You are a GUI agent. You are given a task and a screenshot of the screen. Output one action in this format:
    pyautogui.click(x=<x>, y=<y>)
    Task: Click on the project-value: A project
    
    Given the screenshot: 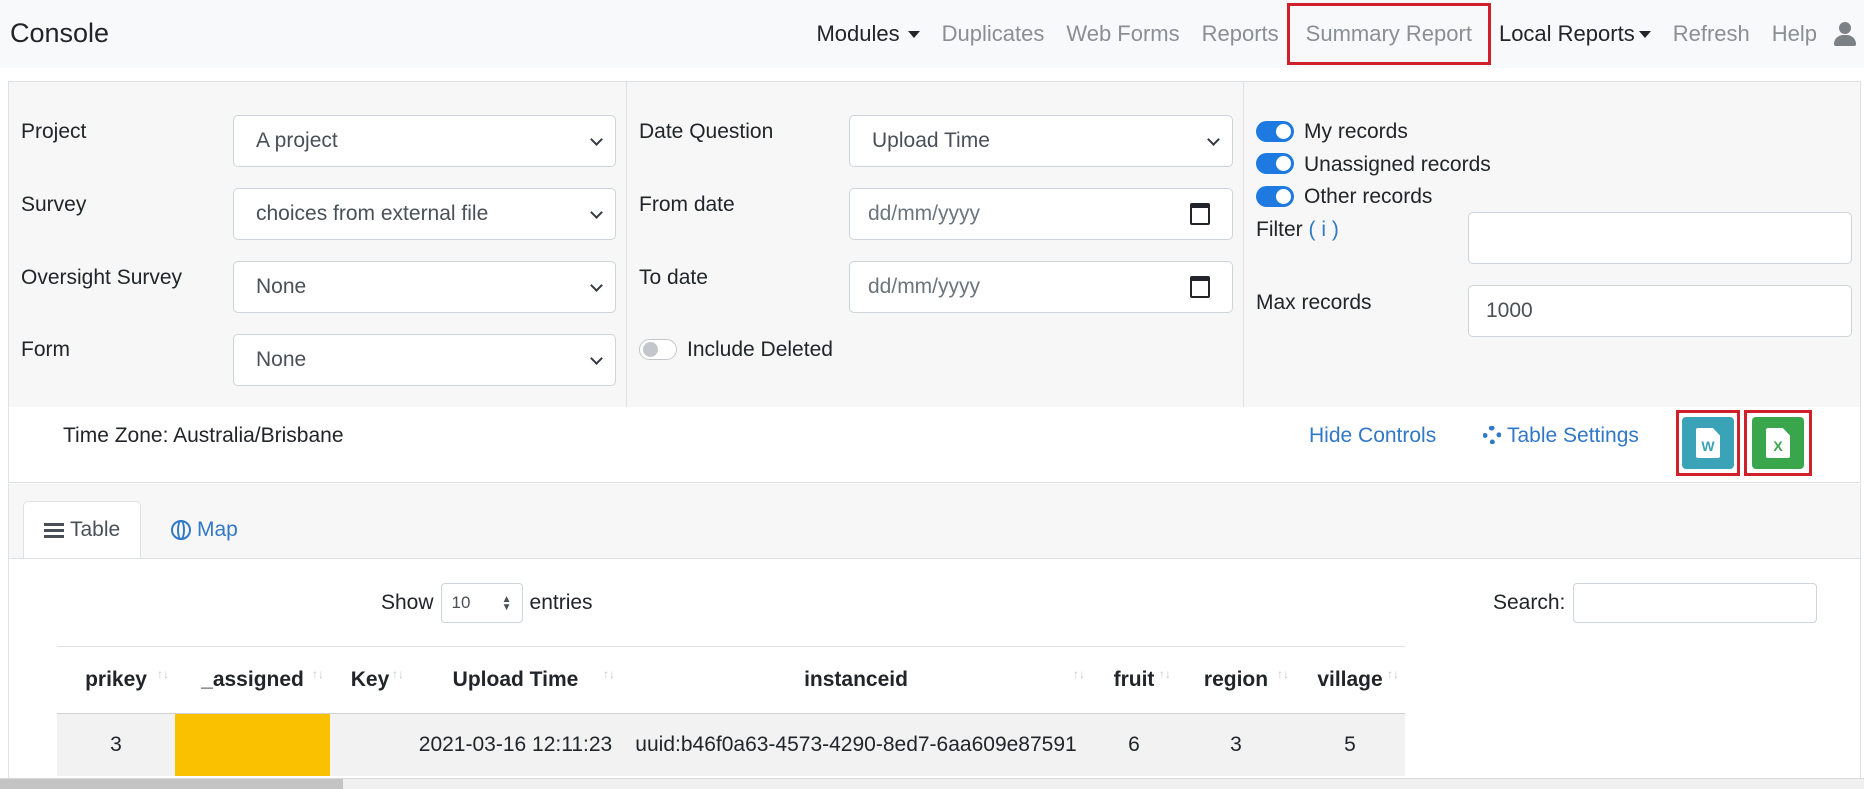 What is the action you would take?
    pyautogui.click(x=297, y=140)
    